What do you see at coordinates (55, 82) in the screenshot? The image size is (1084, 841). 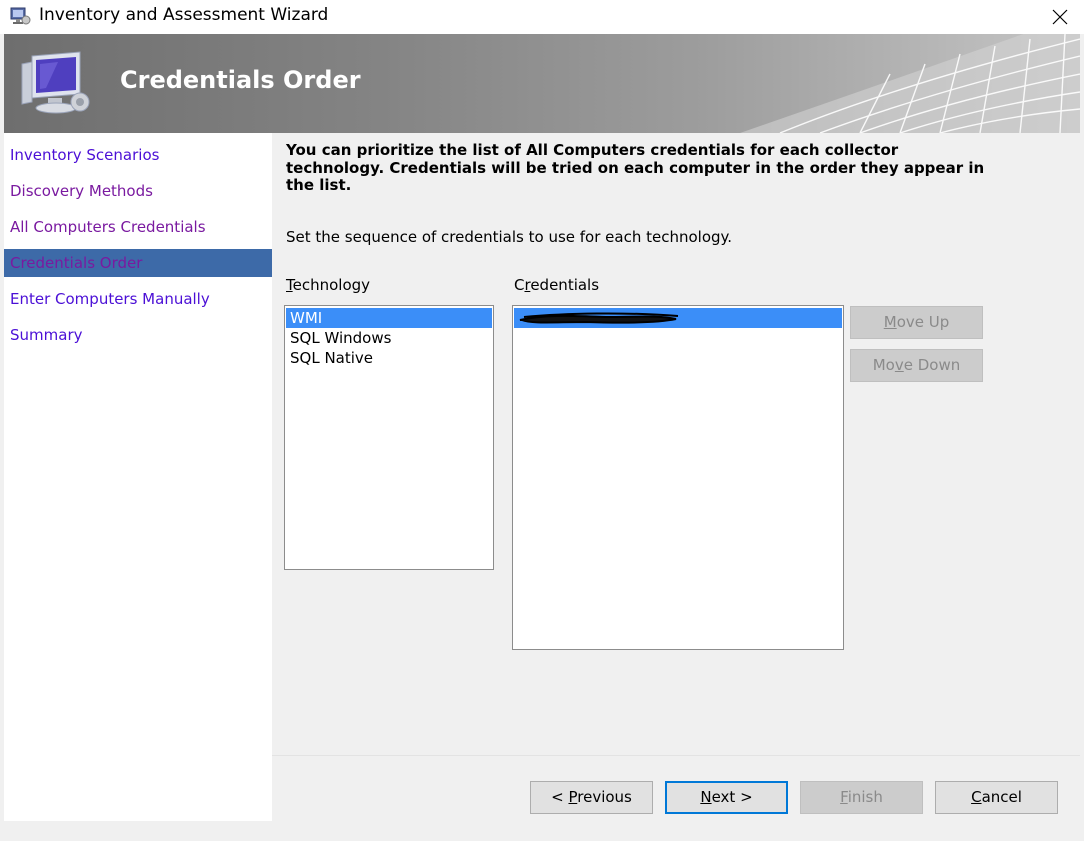 I see `monitor-icon` at bounding box center [55, 82].